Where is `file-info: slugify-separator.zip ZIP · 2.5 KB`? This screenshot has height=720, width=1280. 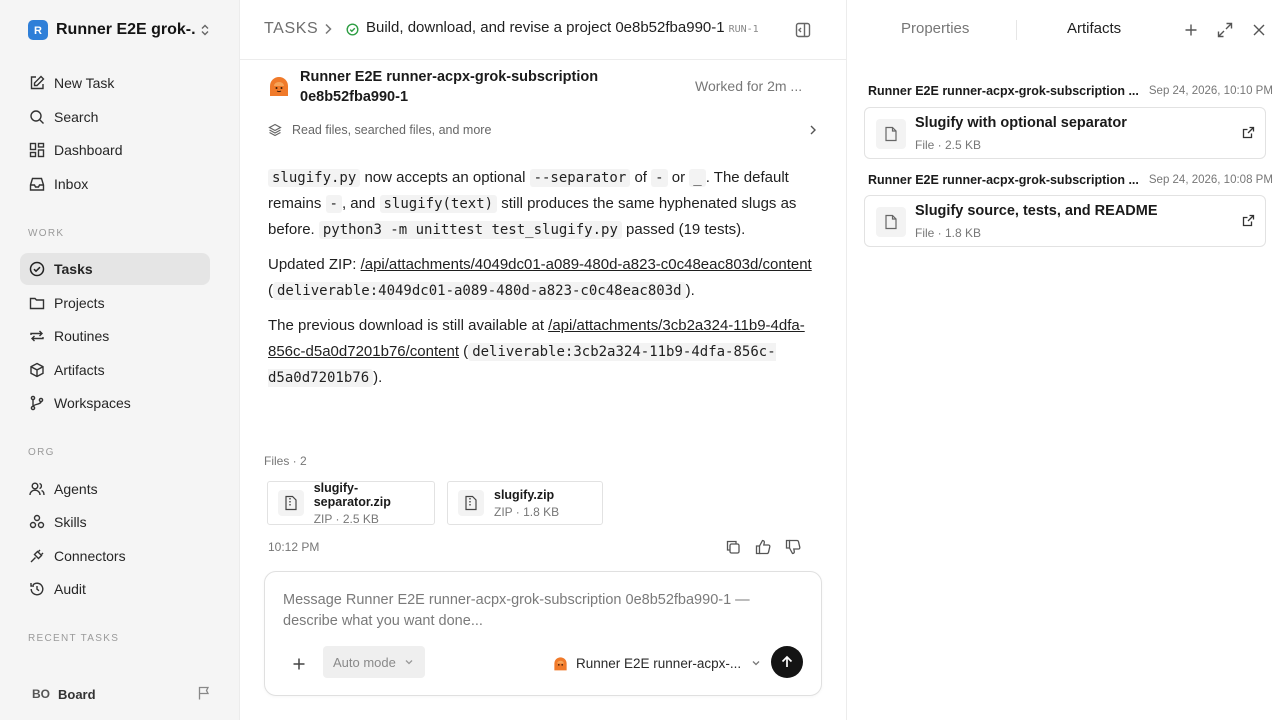
file-info: slugify-separator.zip ZIP · 2.5 KB is located at coordinates (374, 503).